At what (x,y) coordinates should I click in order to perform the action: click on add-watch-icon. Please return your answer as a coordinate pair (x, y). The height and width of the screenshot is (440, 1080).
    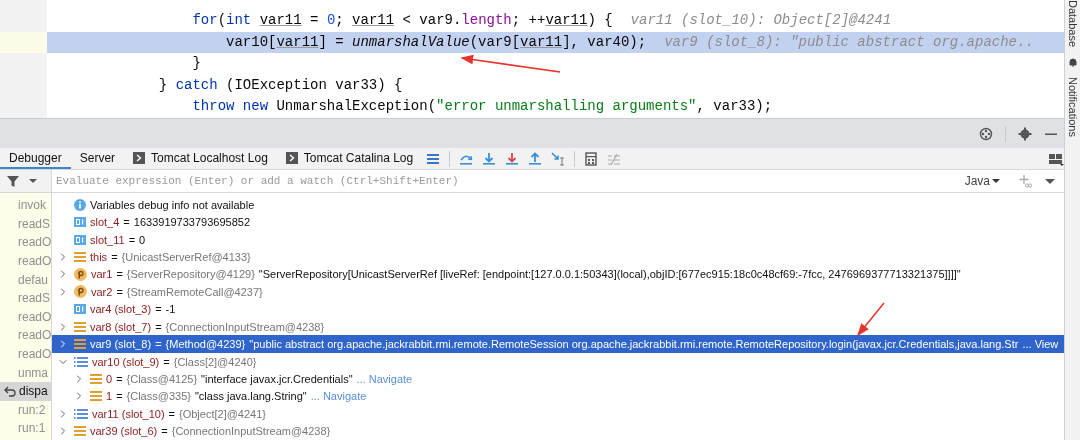
    Looking at the image, I should click on (1025, 181).